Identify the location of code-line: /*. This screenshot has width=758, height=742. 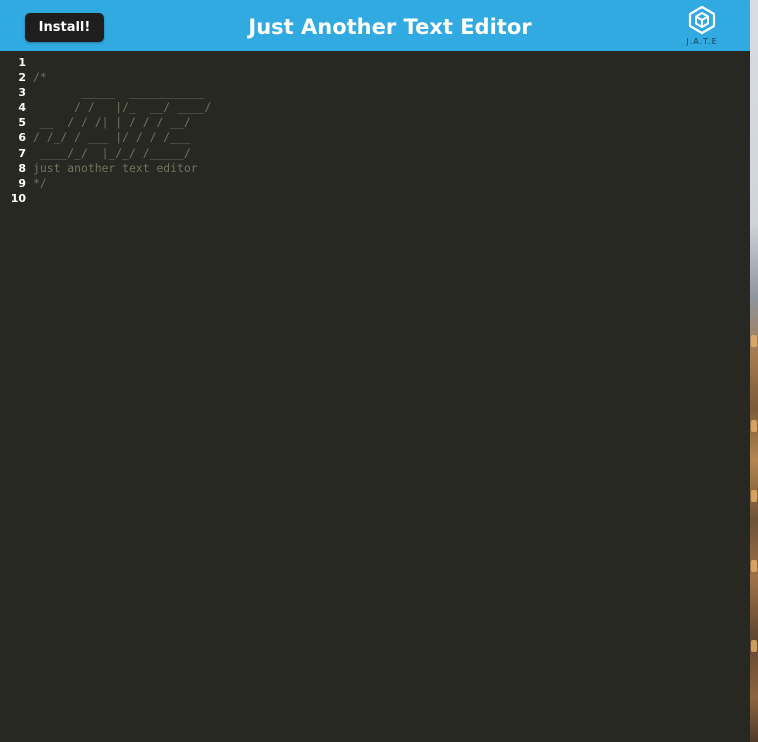
(391, 77).